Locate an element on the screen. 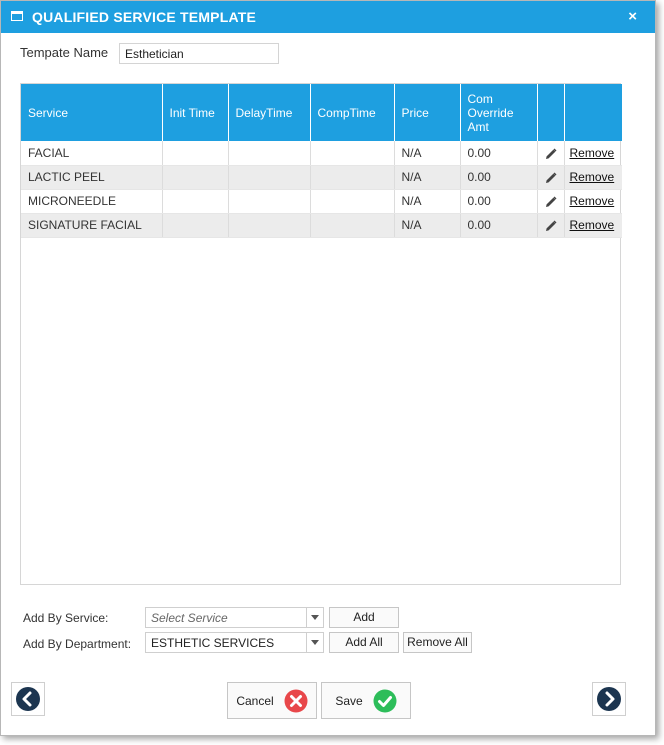 Image resolution: width=664 pixels, height=745 pixels. cancel-button: Cancel is located at coordinates (272, 700).